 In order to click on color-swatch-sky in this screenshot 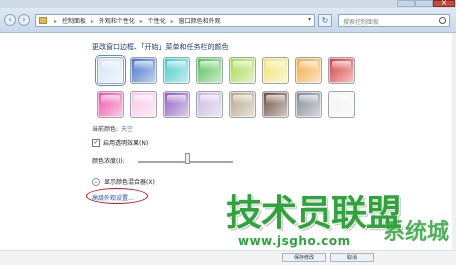, I will do `click(110, 70)`.